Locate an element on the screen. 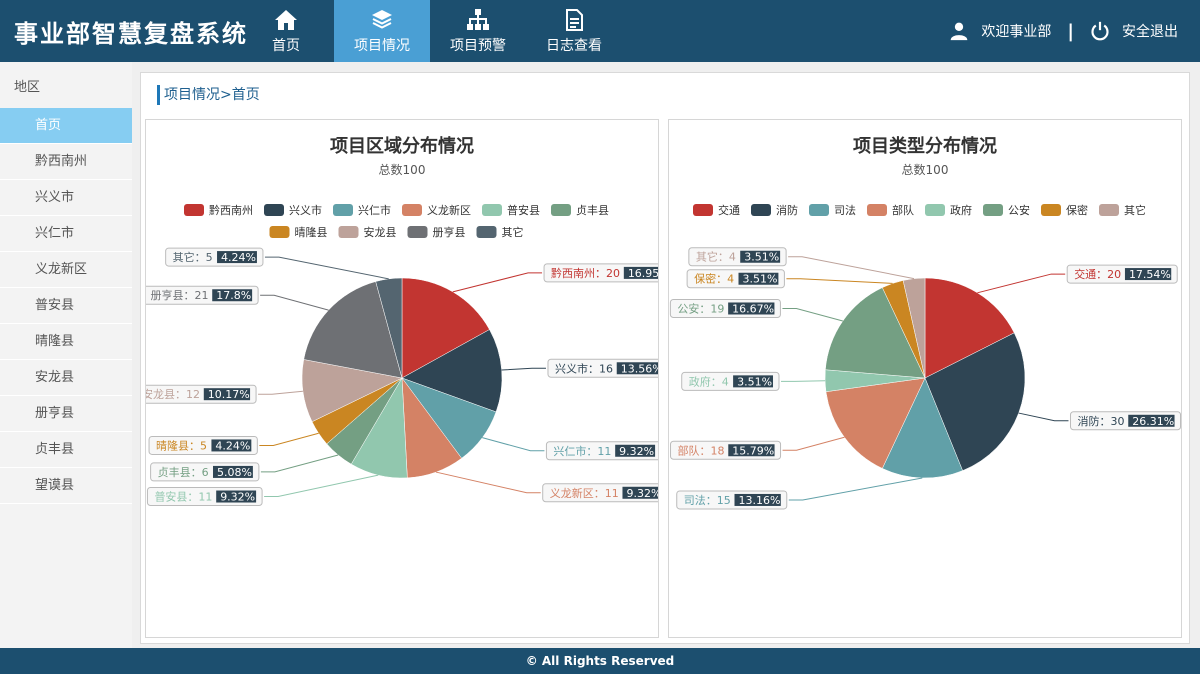 The height and width of the screenshot is (674, 1200). nav-project-warning: 项目预警 is located at coordinates (478, 31).